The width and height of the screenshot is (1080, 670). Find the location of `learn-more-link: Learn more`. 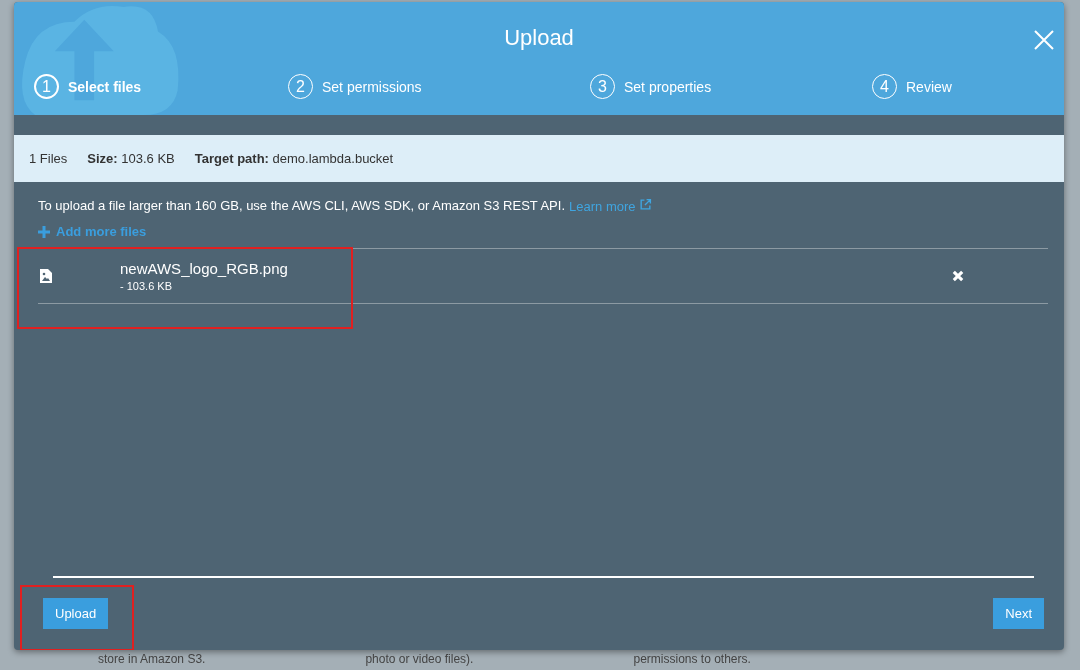

learn-more-link: Learn more is located at coordinates (611, 206).